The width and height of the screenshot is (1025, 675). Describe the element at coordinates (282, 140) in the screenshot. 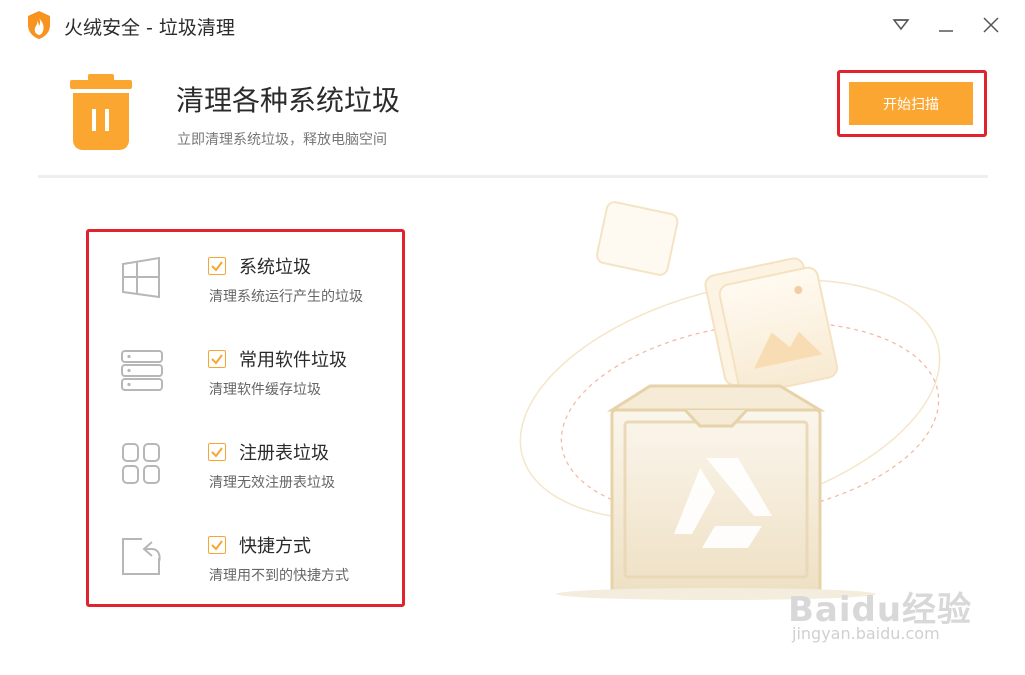

I see `page-subtitle: 立即清理系统垃圾，释放电脑空间` at that location.